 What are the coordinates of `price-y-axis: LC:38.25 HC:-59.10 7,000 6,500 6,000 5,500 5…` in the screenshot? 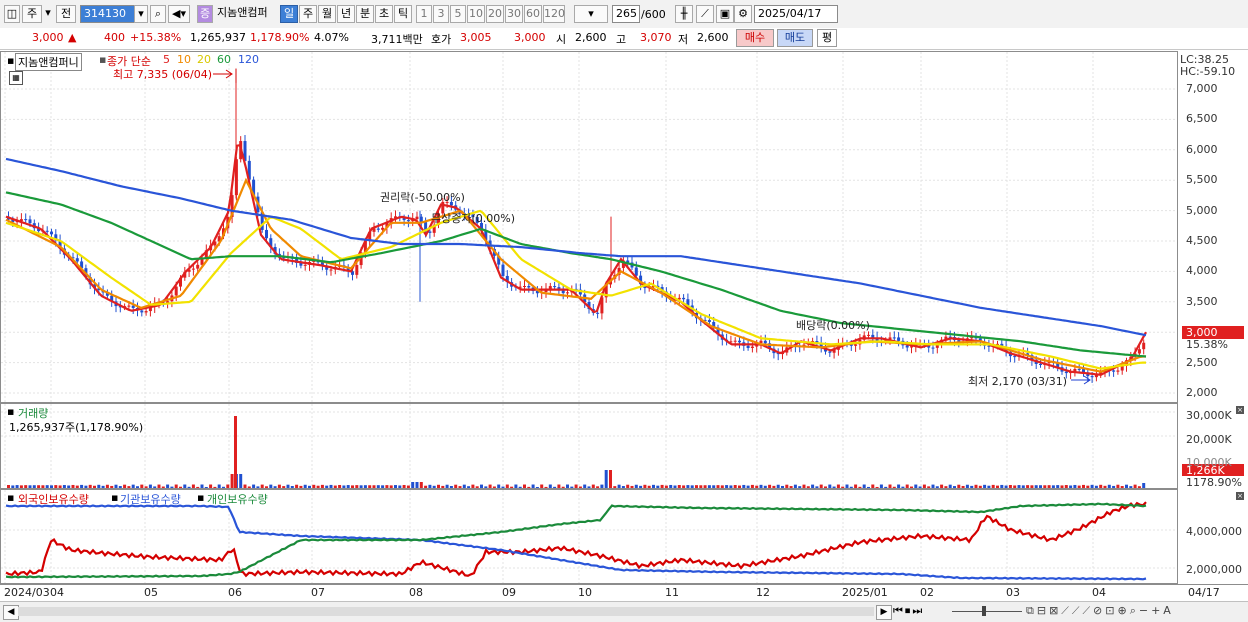 It's located at (1213, 227).